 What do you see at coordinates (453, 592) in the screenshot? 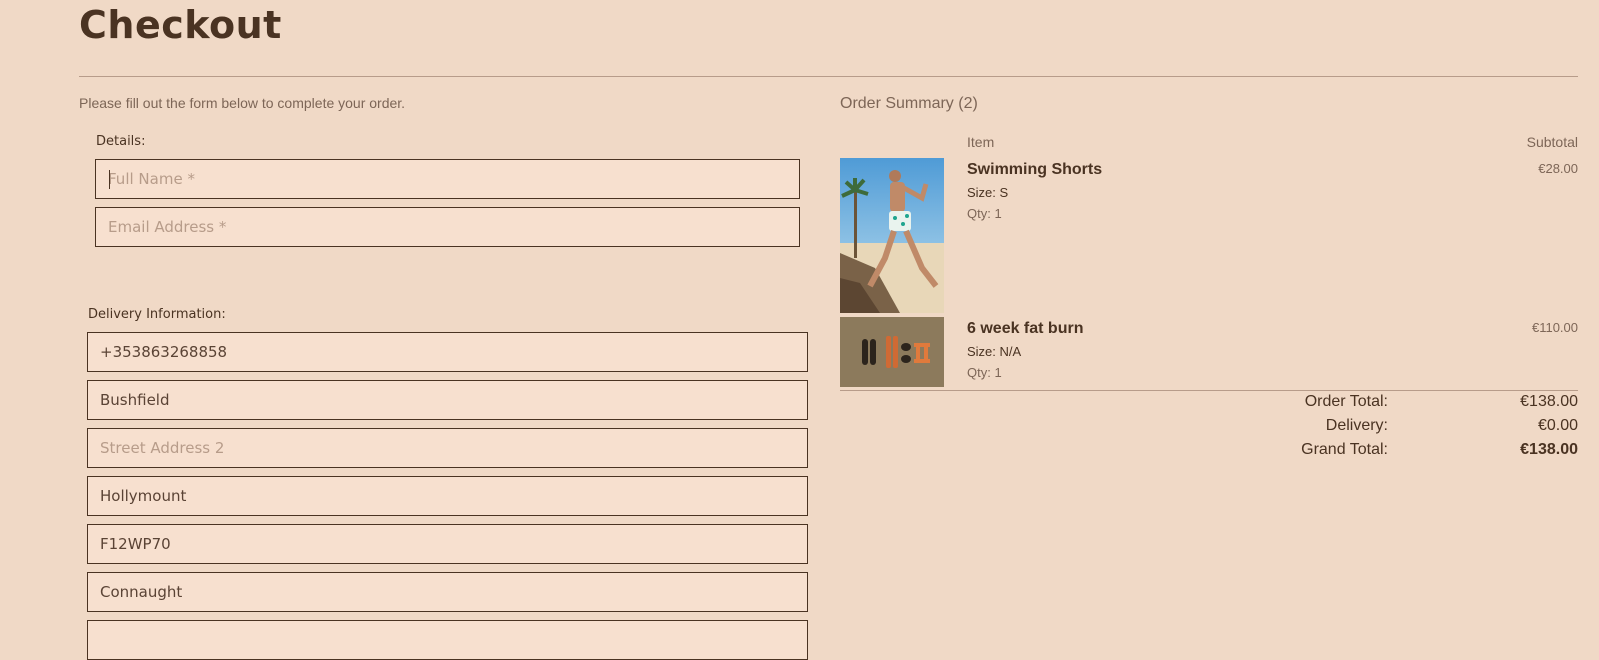
I see `county-input` at bounding box center [453, 592].